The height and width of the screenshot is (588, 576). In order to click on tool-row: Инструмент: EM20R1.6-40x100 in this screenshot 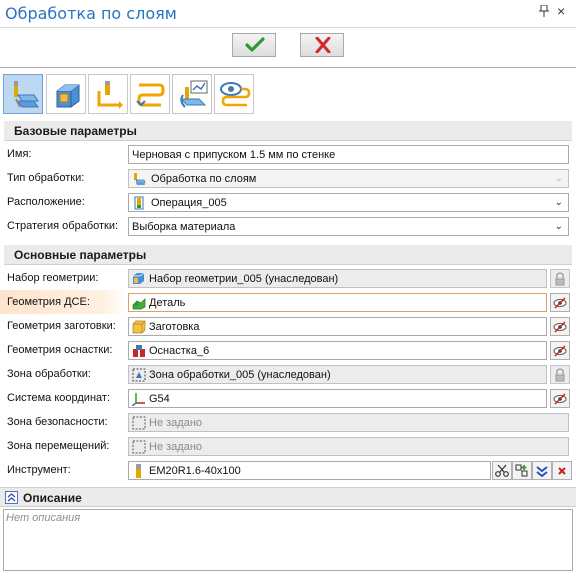, I will do `click(288, 470)`.